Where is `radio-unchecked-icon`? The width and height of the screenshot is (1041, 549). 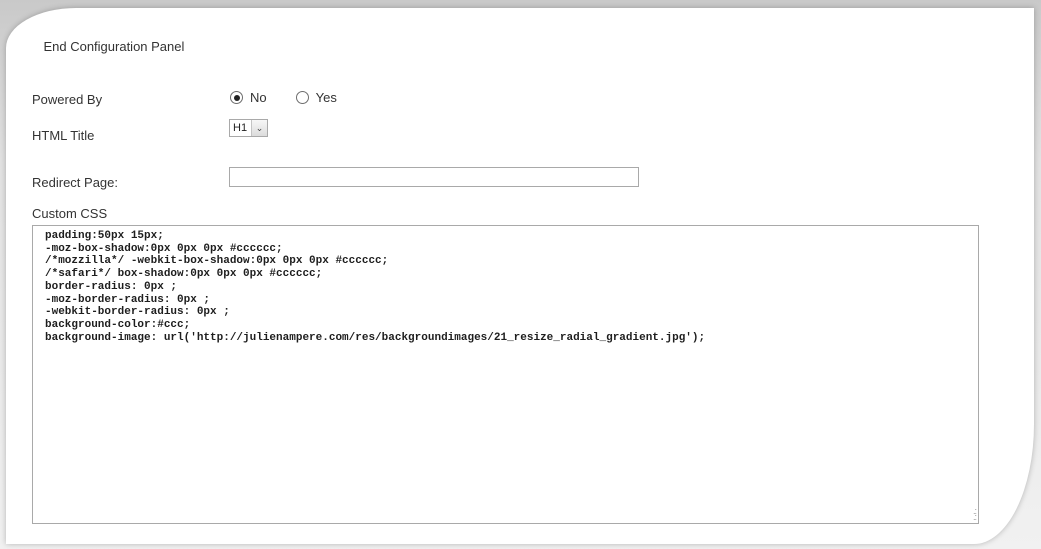 radio-unchecked-icon is located at coordinates (302, 97).